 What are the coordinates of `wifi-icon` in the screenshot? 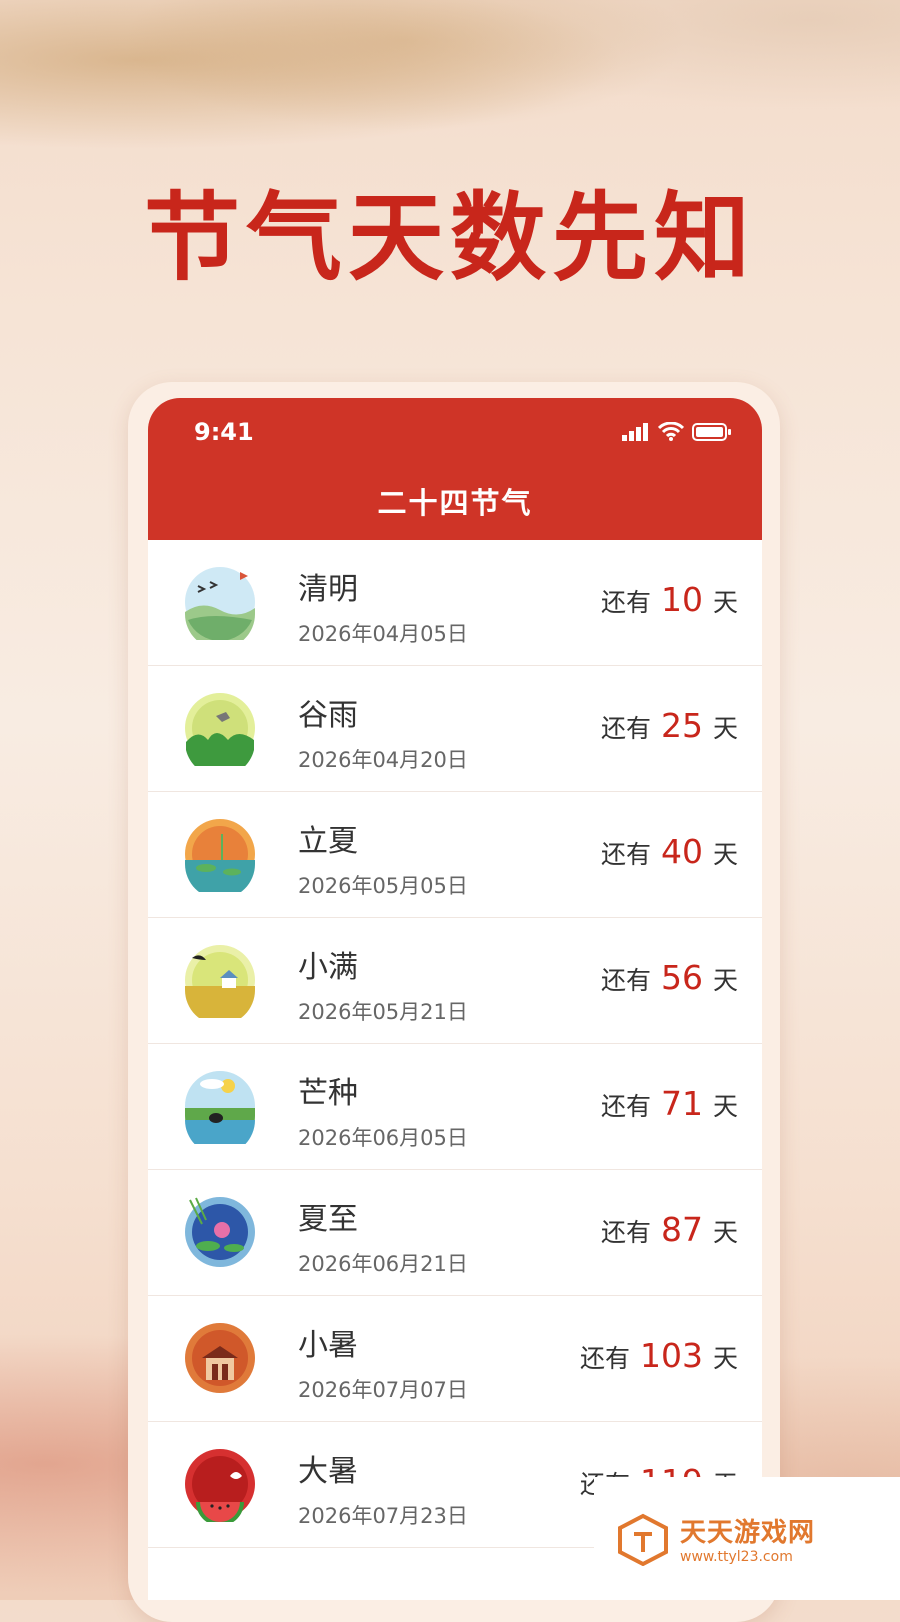 It's located at (671, 431).